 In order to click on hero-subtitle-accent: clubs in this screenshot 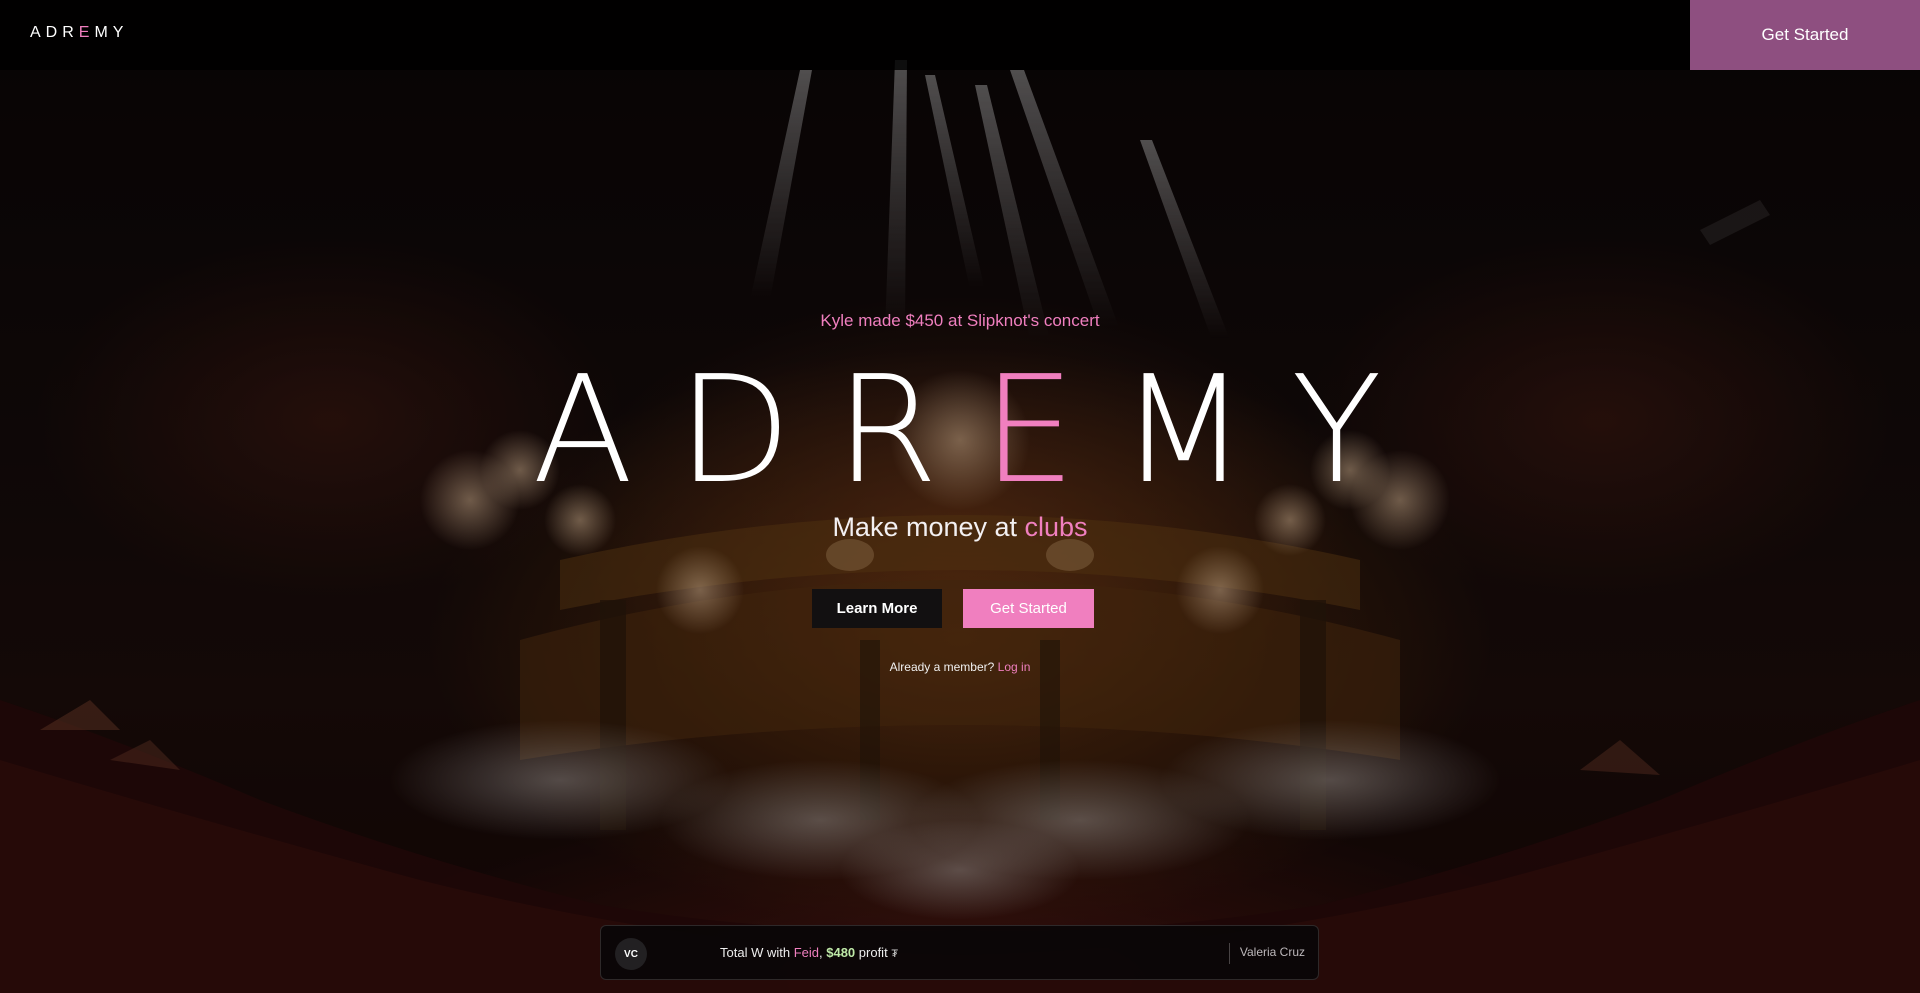, I will do `click(1056, 527)`.